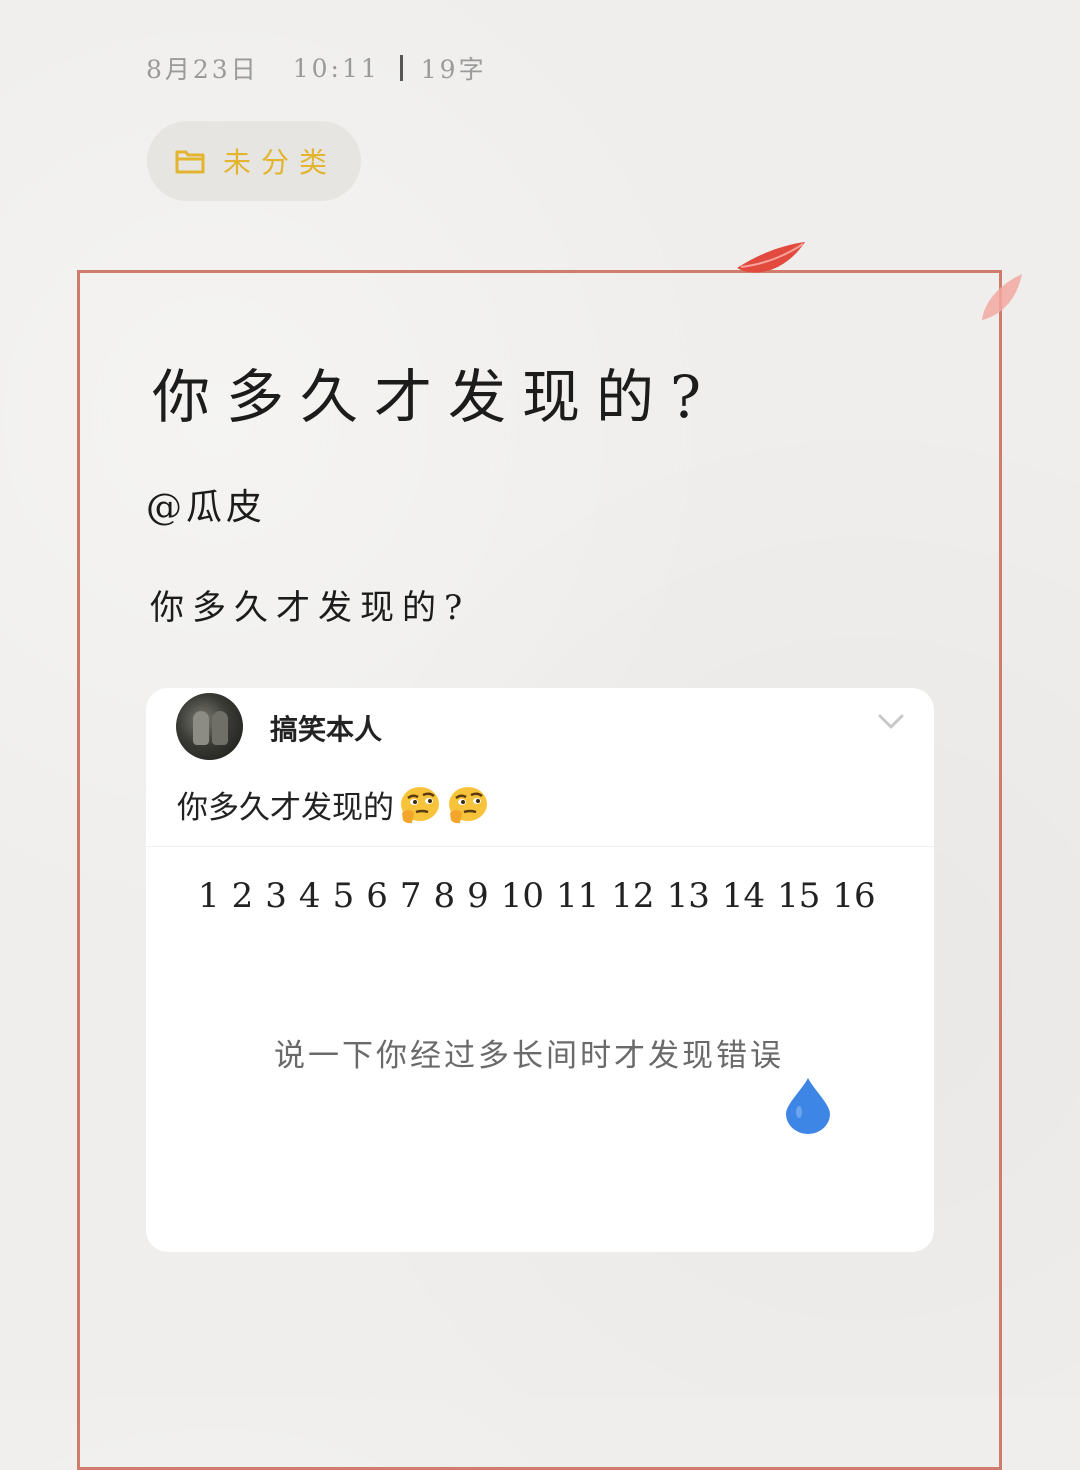 This screenshot has width=1080, height=1470. Describe the element at coordinates (799, 896) in the screenshot. I see `number-item: 15` at that location.